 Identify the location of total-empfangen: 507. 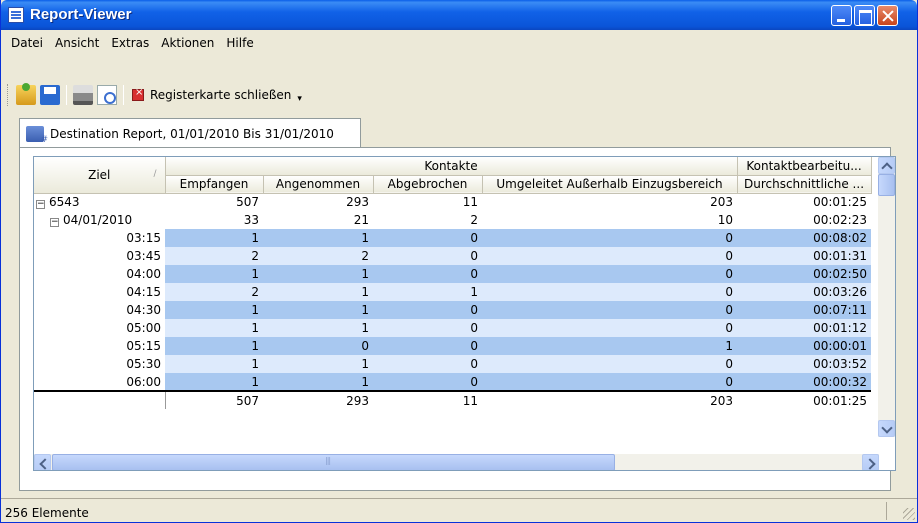
(214, 399).